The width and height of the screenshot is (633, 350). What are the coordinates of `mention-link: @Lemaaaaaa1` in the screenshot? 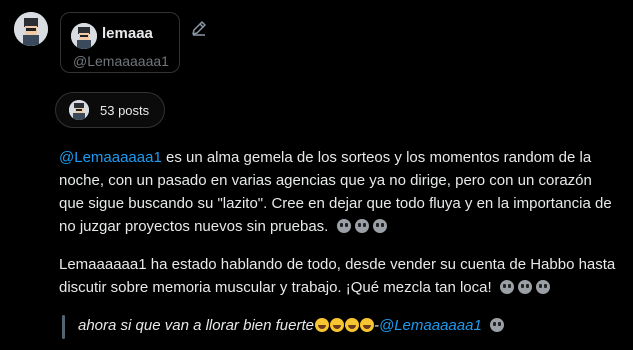 It's located at (110, 157).